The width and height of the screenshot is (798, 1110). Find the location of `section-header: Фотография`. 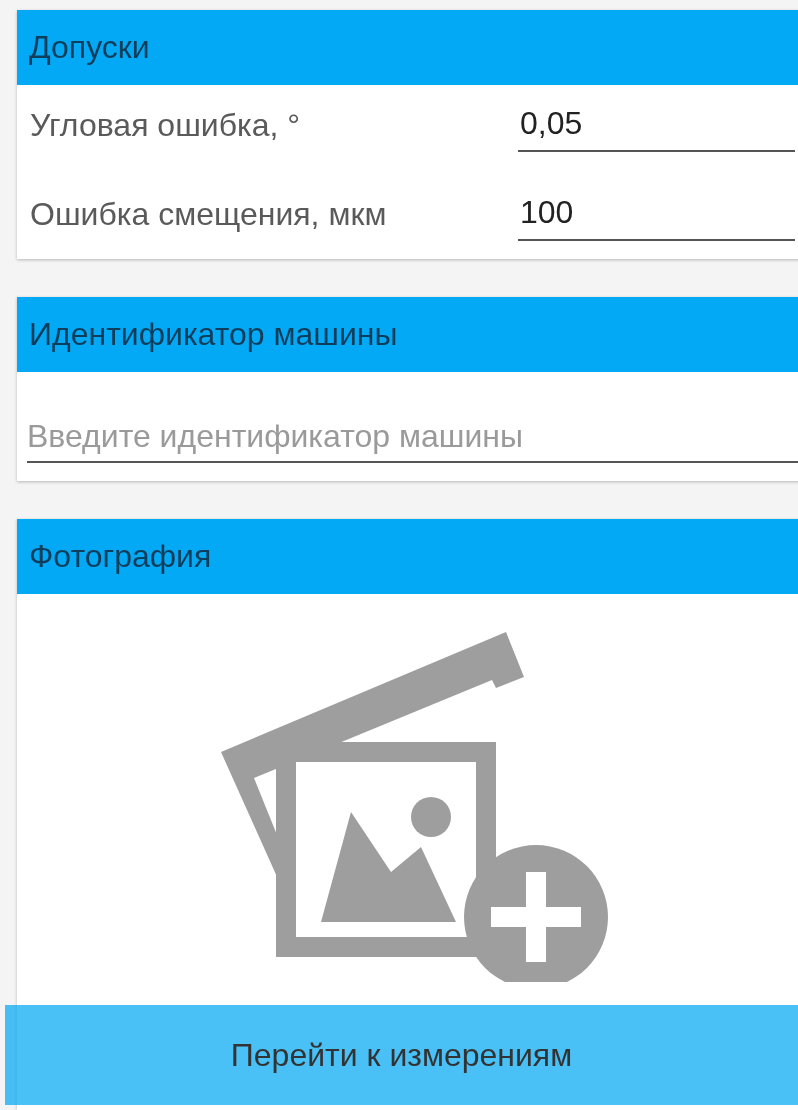

section-header: Фотография is located at coordinates (407, 556).